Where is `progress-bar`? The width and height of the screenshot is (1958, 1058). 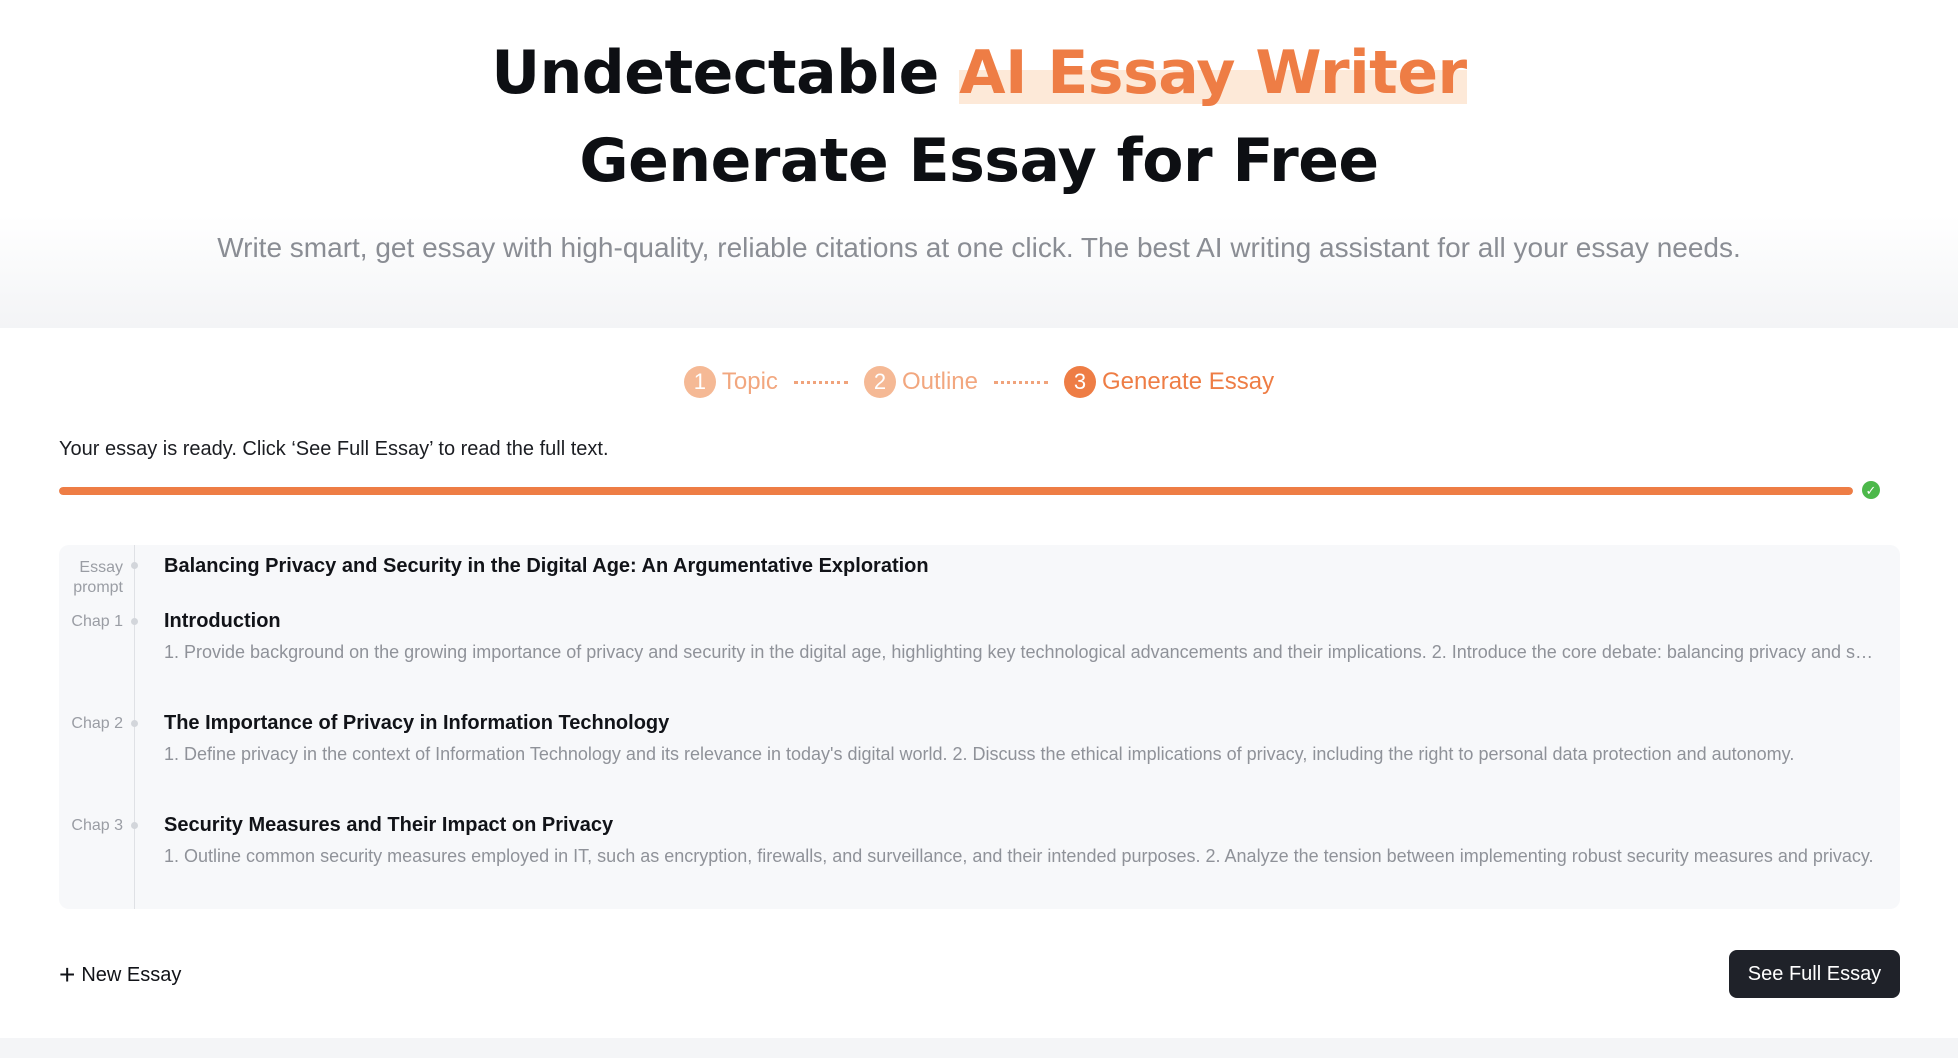 progress-bar is located at coordinates (956, 491).